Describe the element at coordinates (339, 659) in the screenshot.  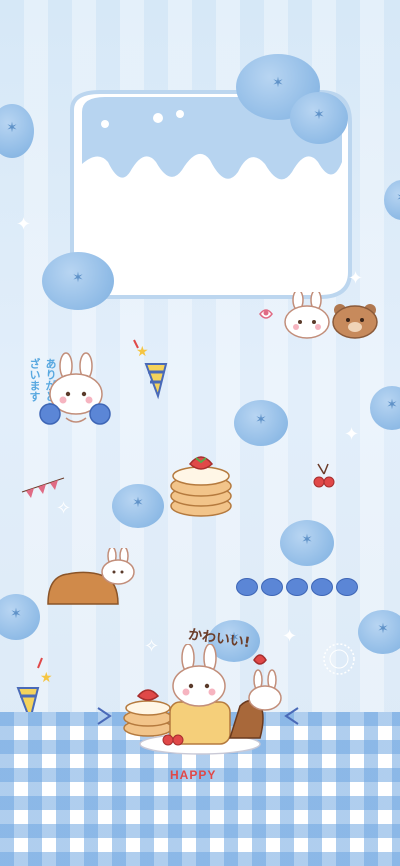
I see `watermark-seal` at that location.